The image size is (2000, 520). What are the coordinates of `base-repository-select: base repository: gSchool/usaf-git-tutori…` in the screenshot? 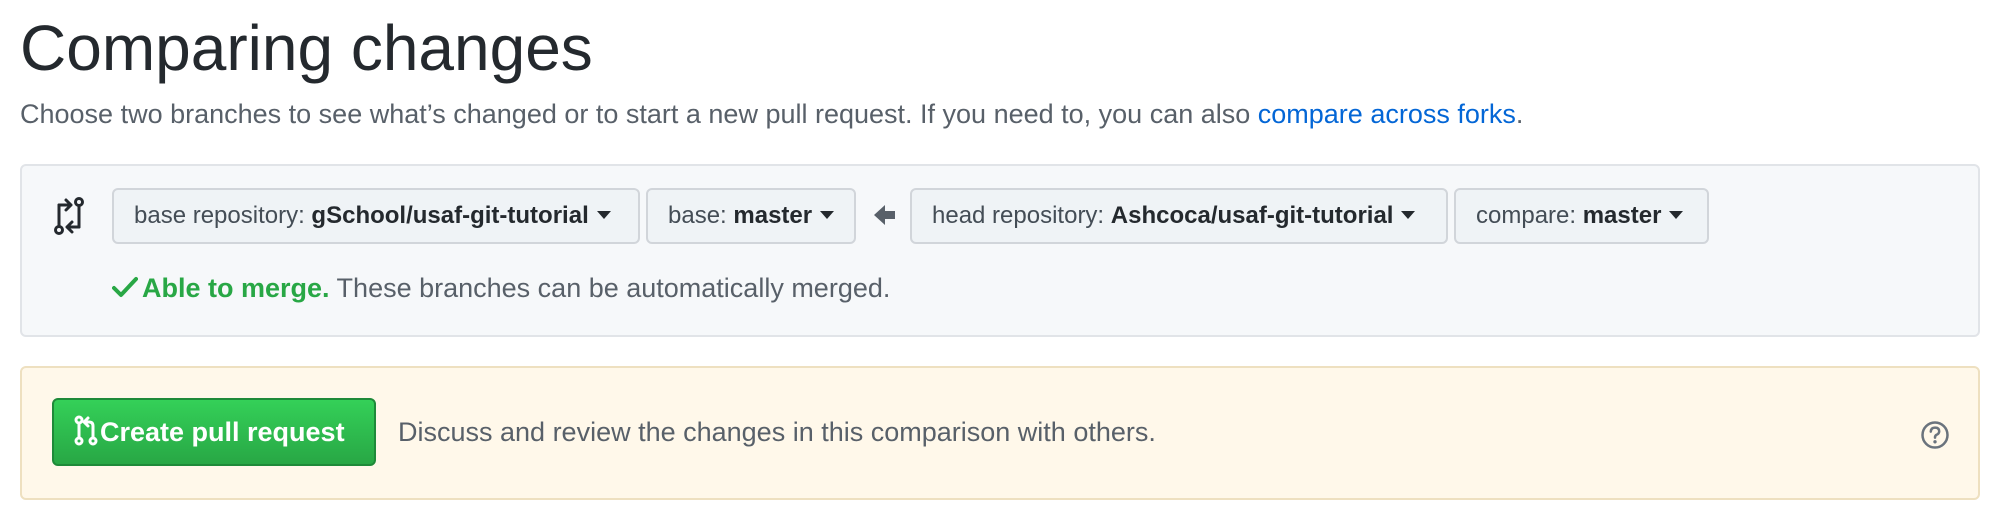 It's located at (376, 216).